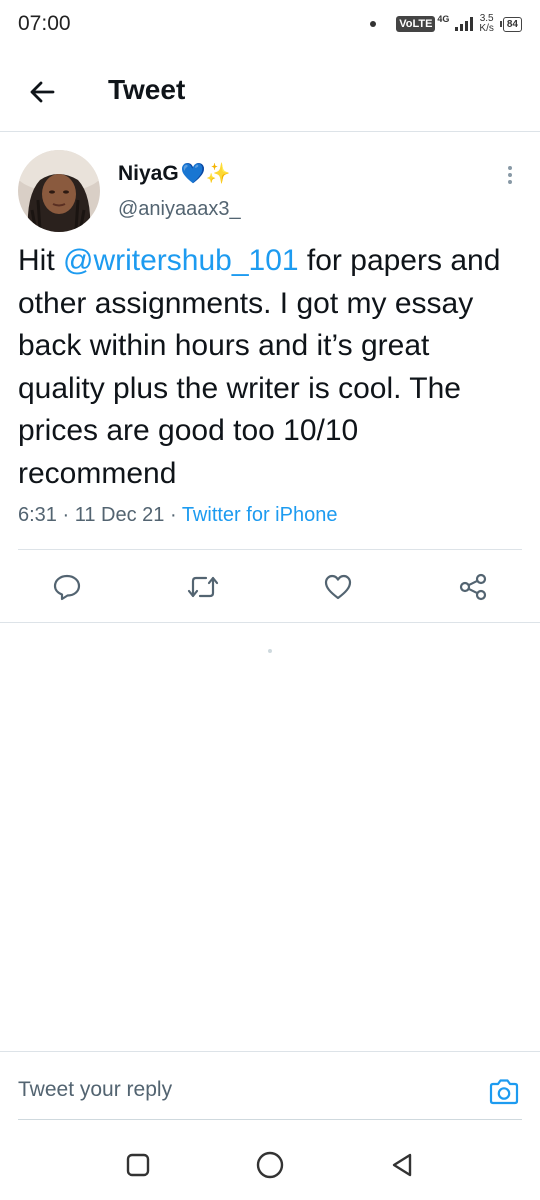  I want to click on network-speed: 3.5 K/s, so click(486, 24).